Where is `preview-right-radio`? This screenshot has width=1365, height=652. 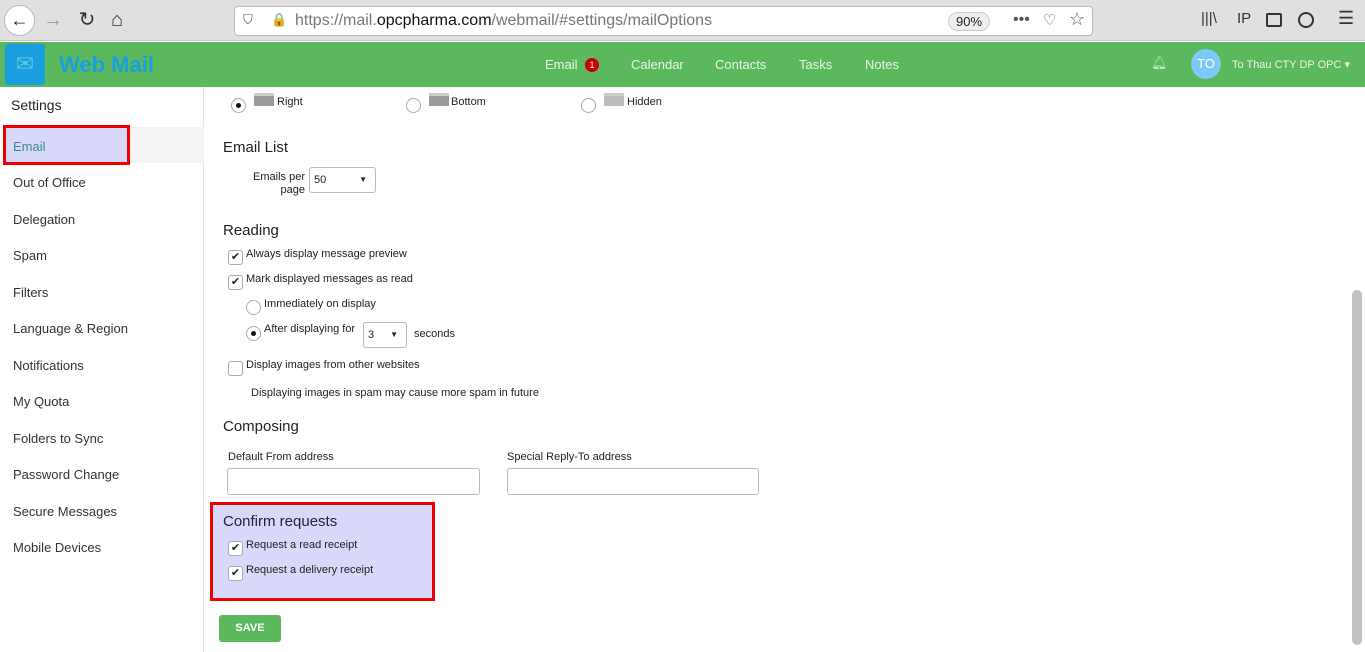 preview-right-radio is located at coordinates (238, 105).